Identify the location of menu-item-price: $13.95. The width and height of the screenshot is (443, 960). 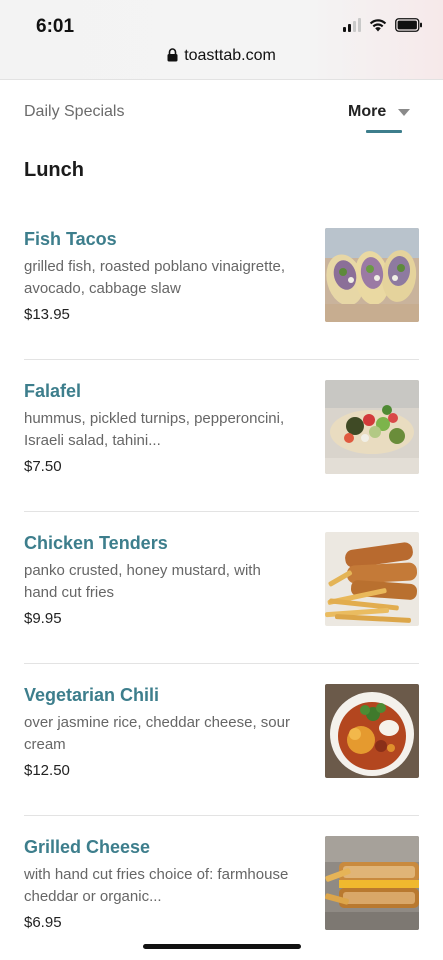
(47, 314).